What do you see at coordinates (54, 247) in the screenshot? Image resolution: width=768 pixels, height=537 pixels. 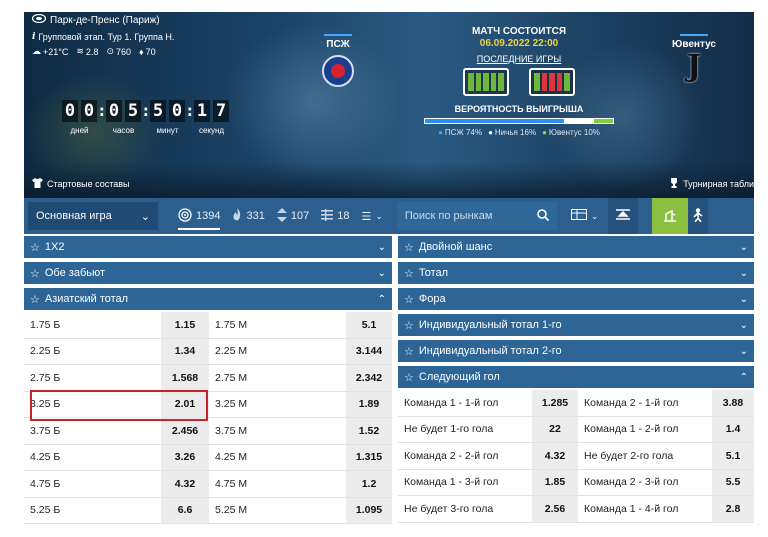 I see `market-title: 1Х2` at bounding box center [54, 247].